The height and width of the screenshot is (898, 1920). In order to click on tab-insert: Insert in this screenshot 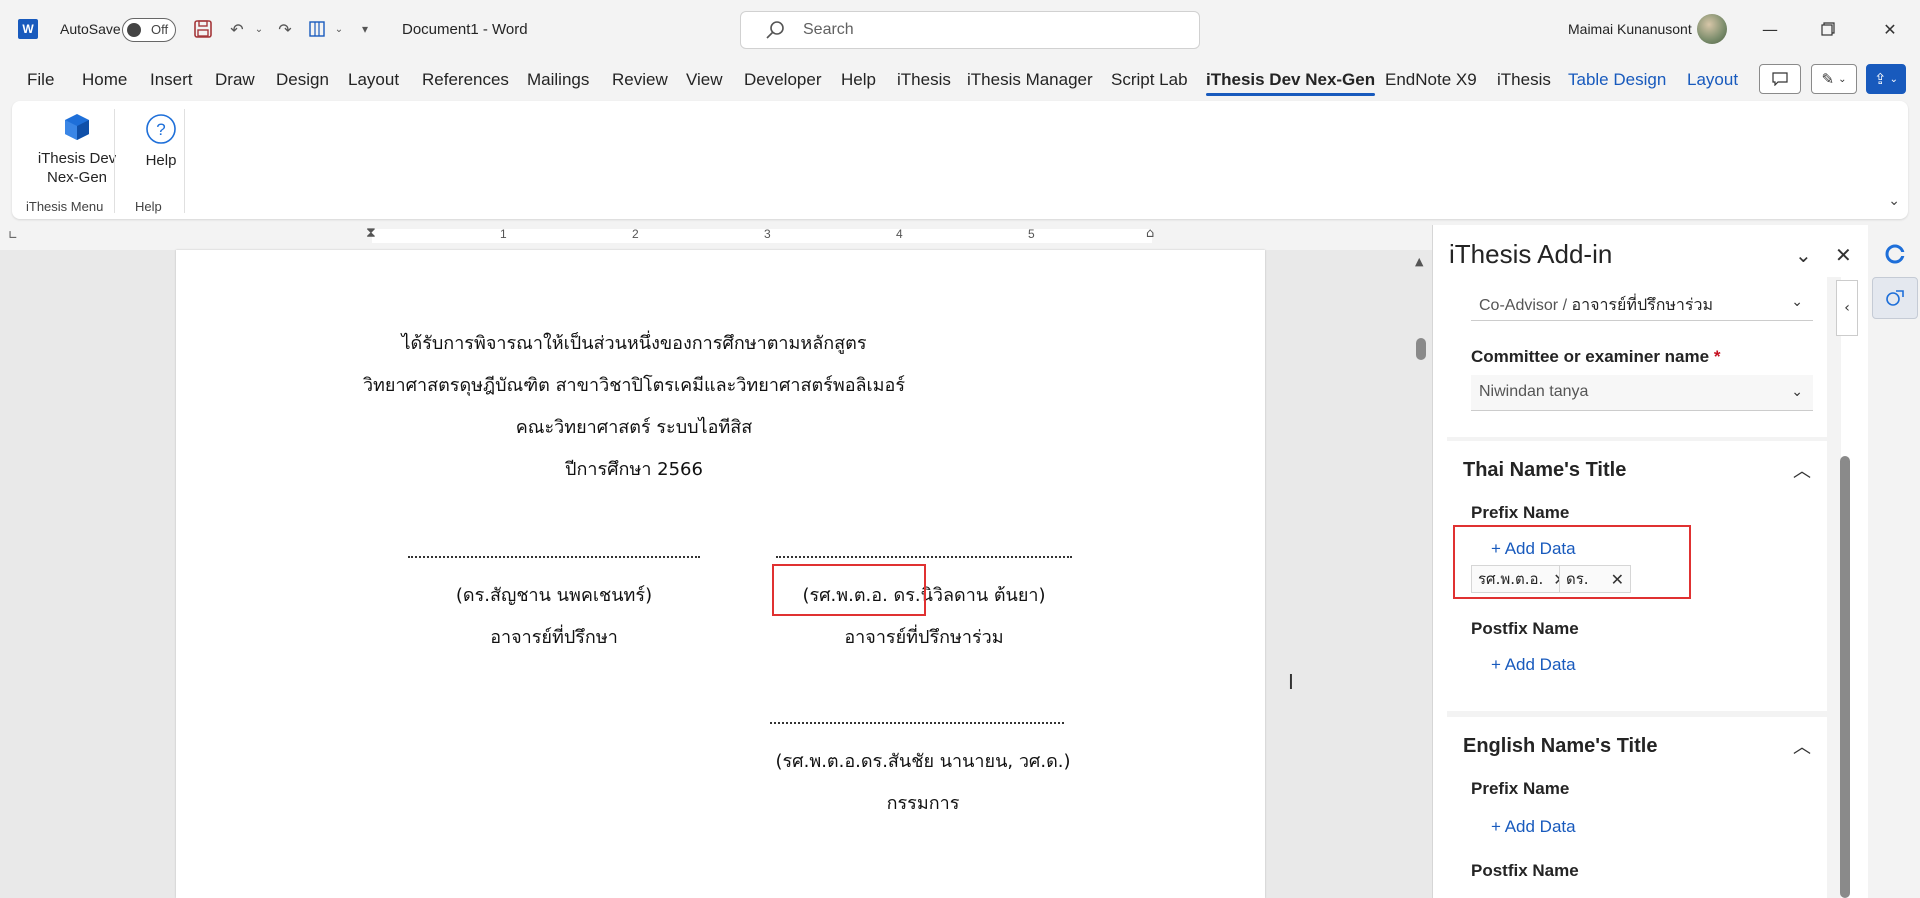, I will do `click(171, 80)`.